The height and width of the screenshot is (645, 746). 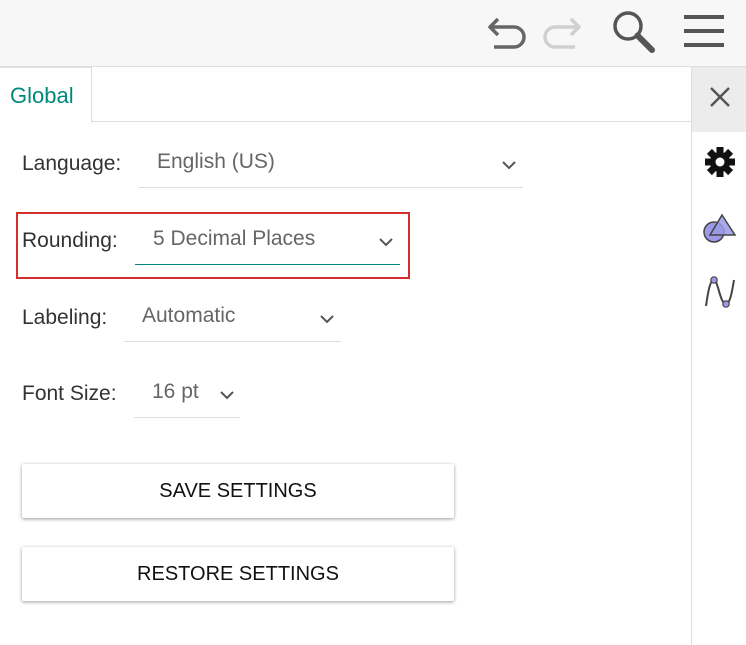 I want to click on close-button, so click(x=719, y=99).